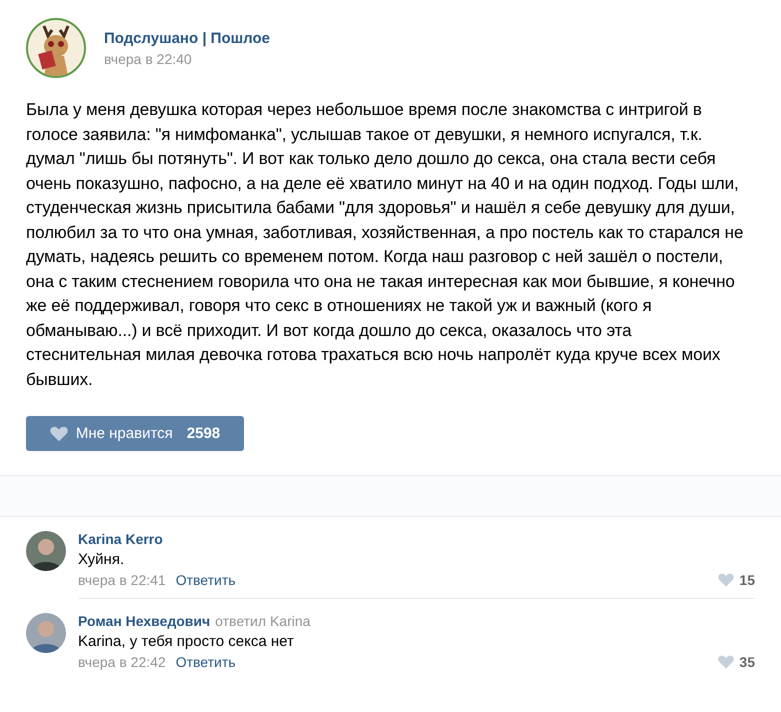 The image size is (781, 712). I want to click on like-button: Мне нравится 2598, so click(135, 433).